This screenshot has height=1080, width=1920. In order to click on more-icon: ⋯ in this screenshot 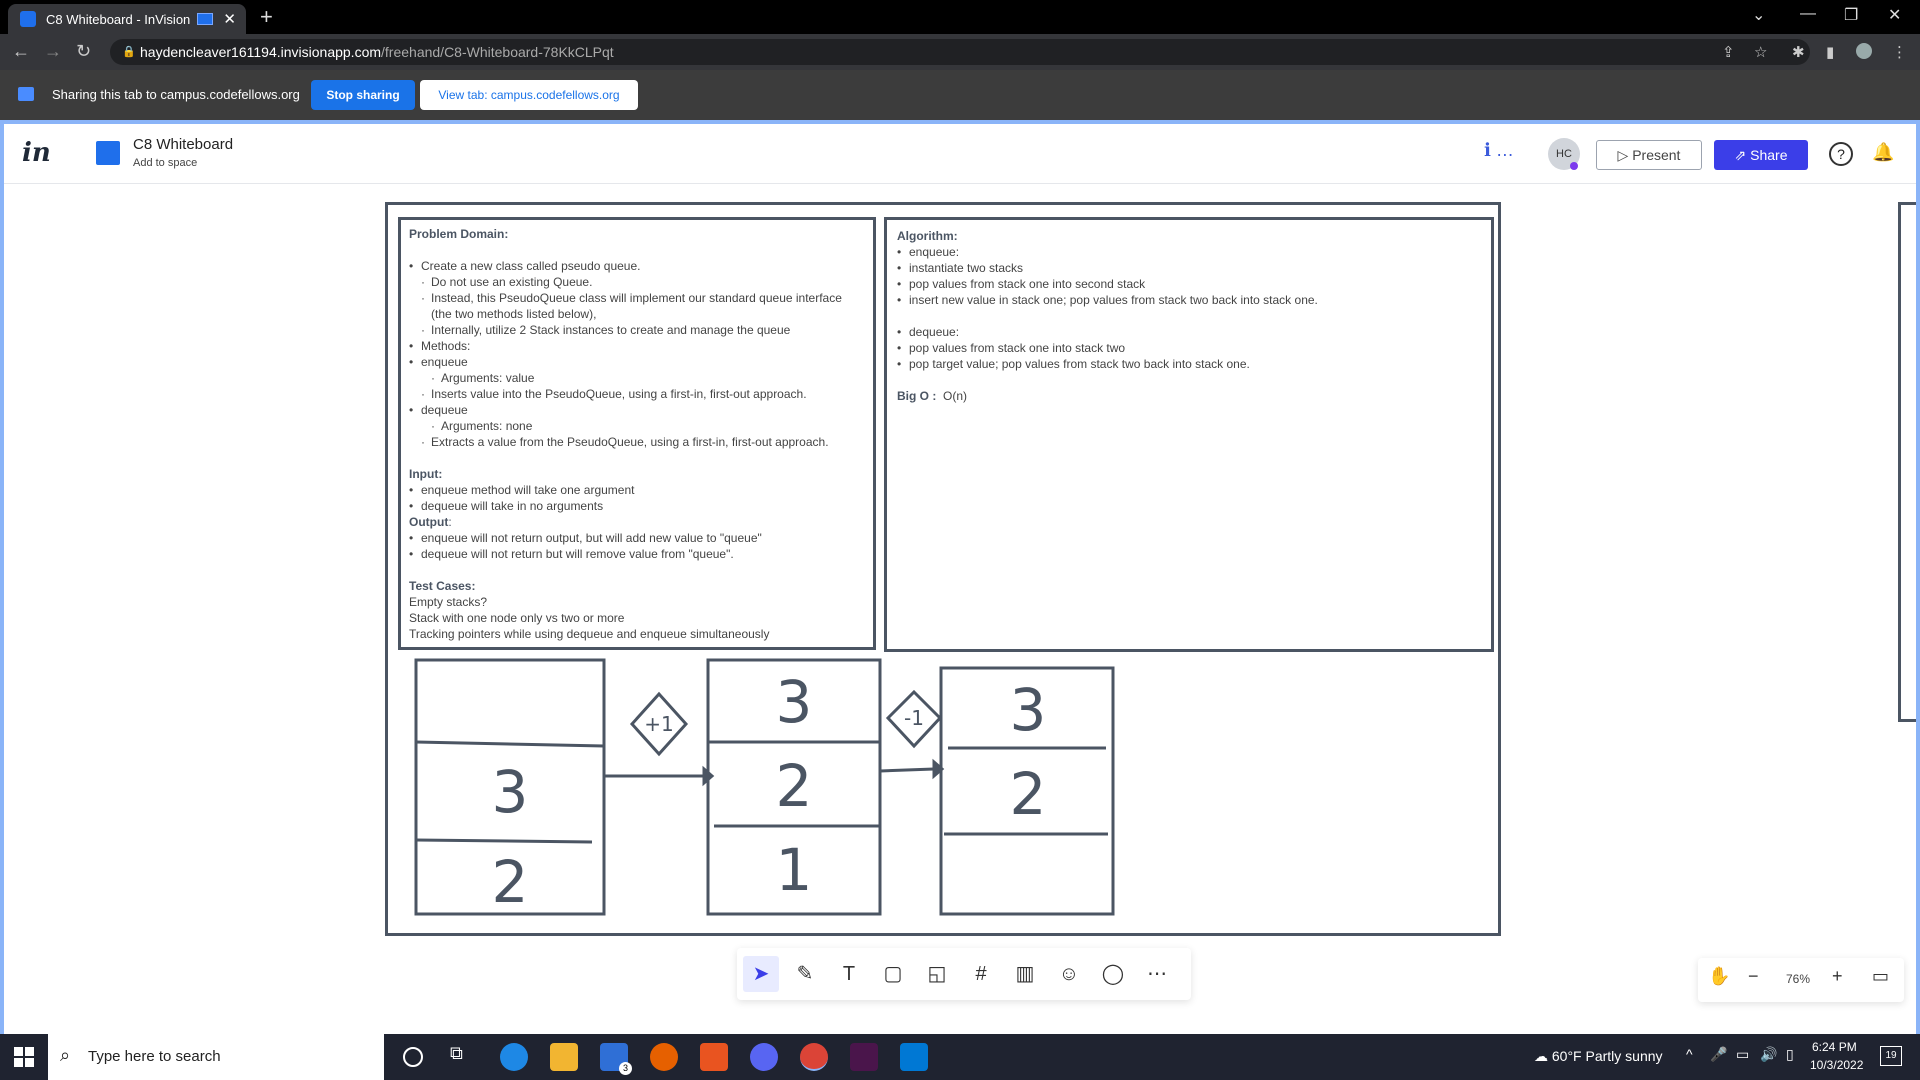, I will do `click(1157, 974)`.